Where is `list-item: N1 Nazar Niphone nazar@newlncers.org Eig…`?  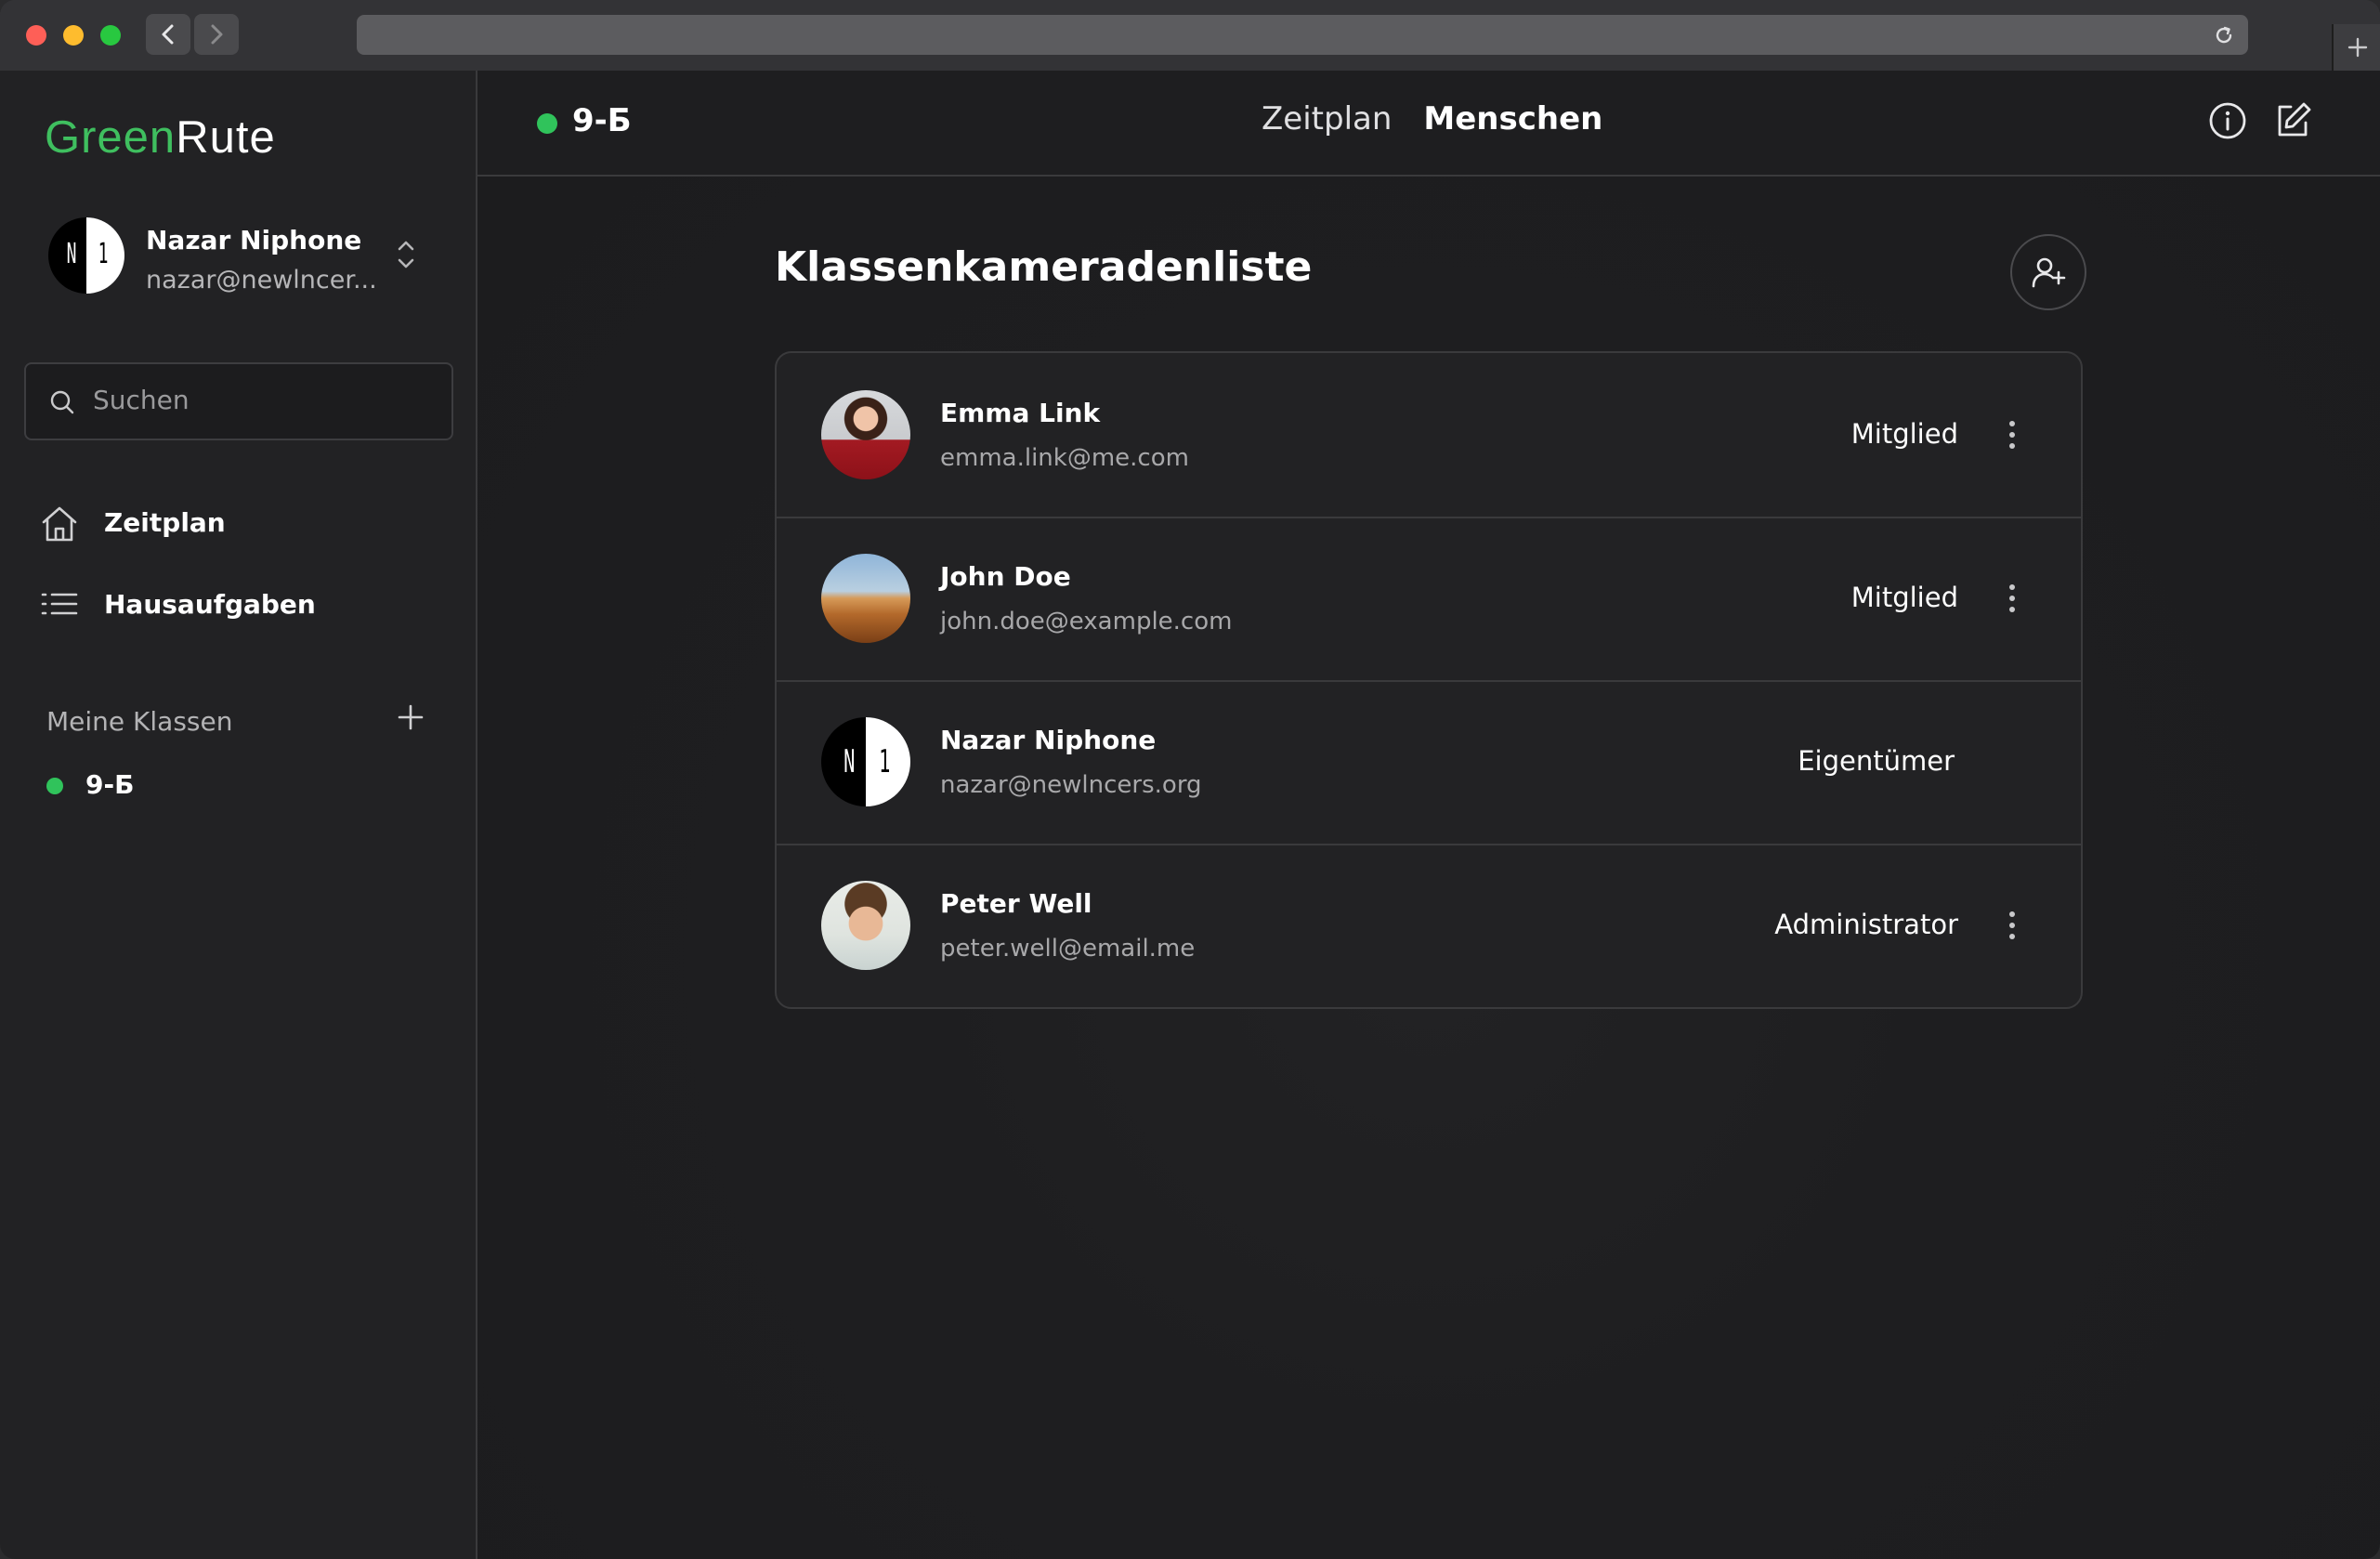
list-item: N1 Nazar Niphone nazar@newlncers.org Eig… is located at coordinates (1429, 762).